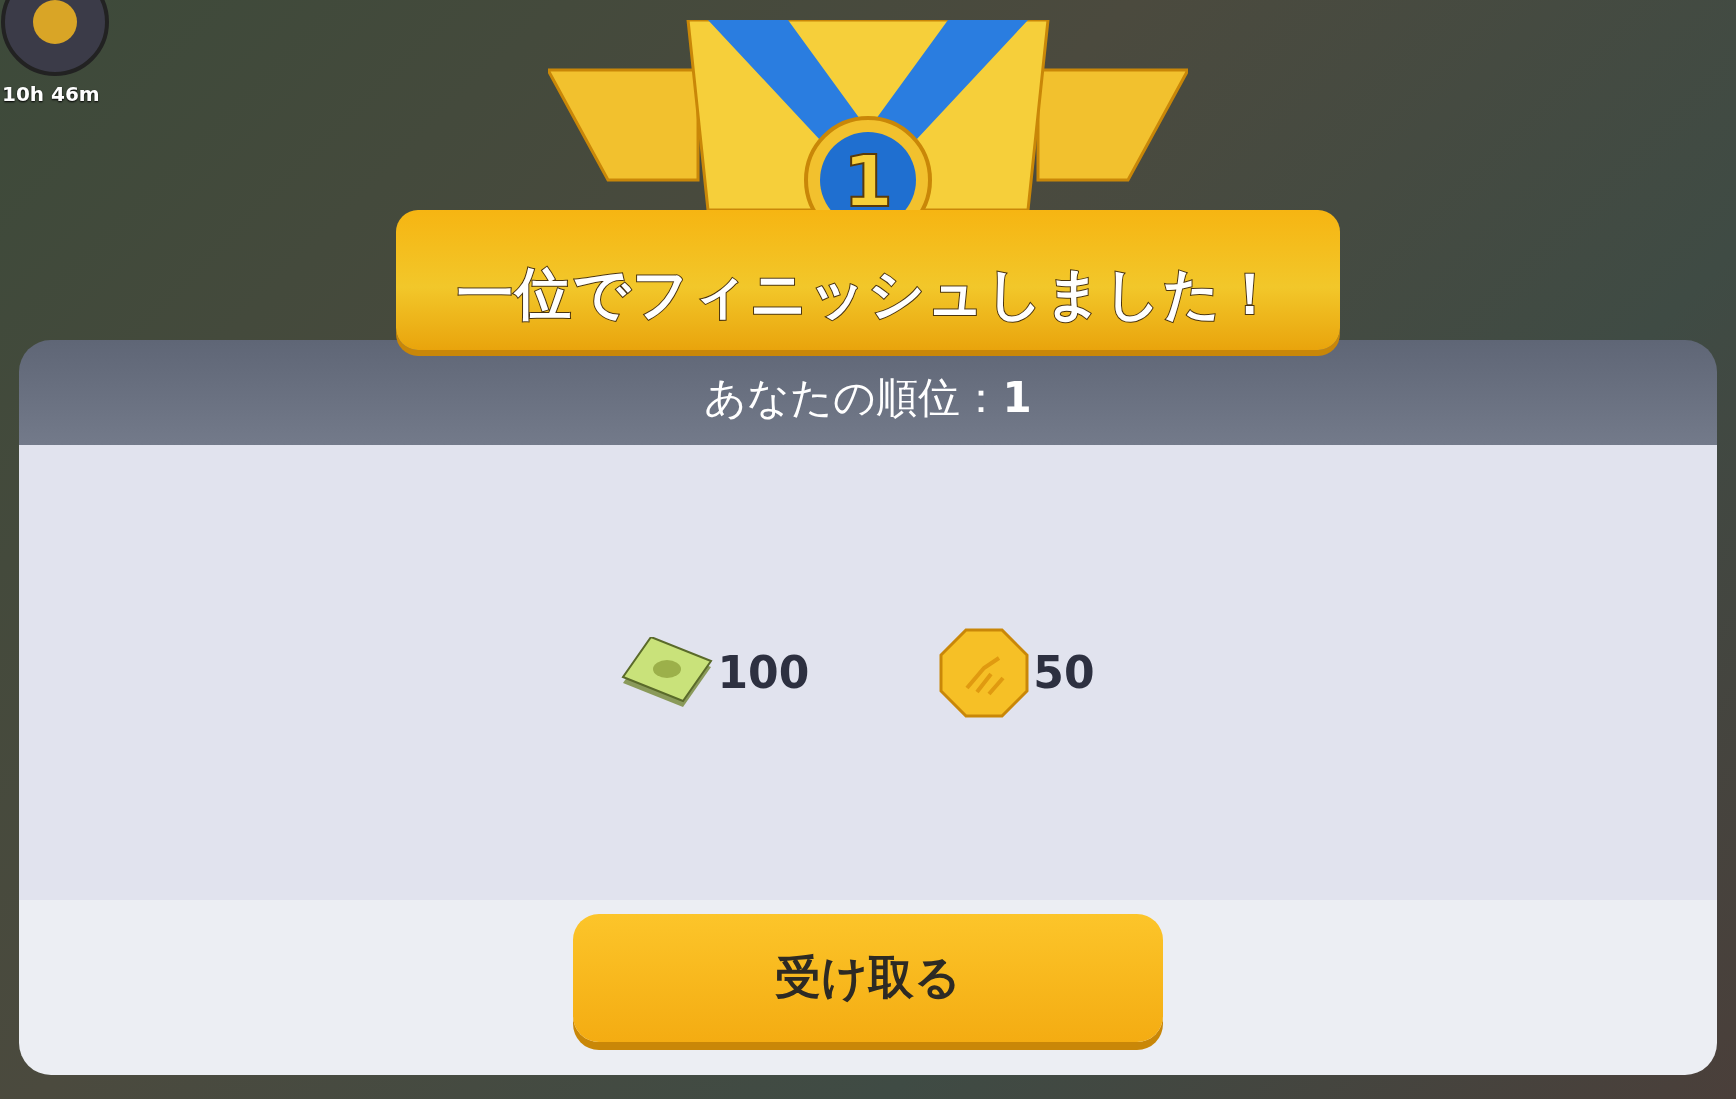  I want to click on reward-amount: 50, so click(1064, 672).